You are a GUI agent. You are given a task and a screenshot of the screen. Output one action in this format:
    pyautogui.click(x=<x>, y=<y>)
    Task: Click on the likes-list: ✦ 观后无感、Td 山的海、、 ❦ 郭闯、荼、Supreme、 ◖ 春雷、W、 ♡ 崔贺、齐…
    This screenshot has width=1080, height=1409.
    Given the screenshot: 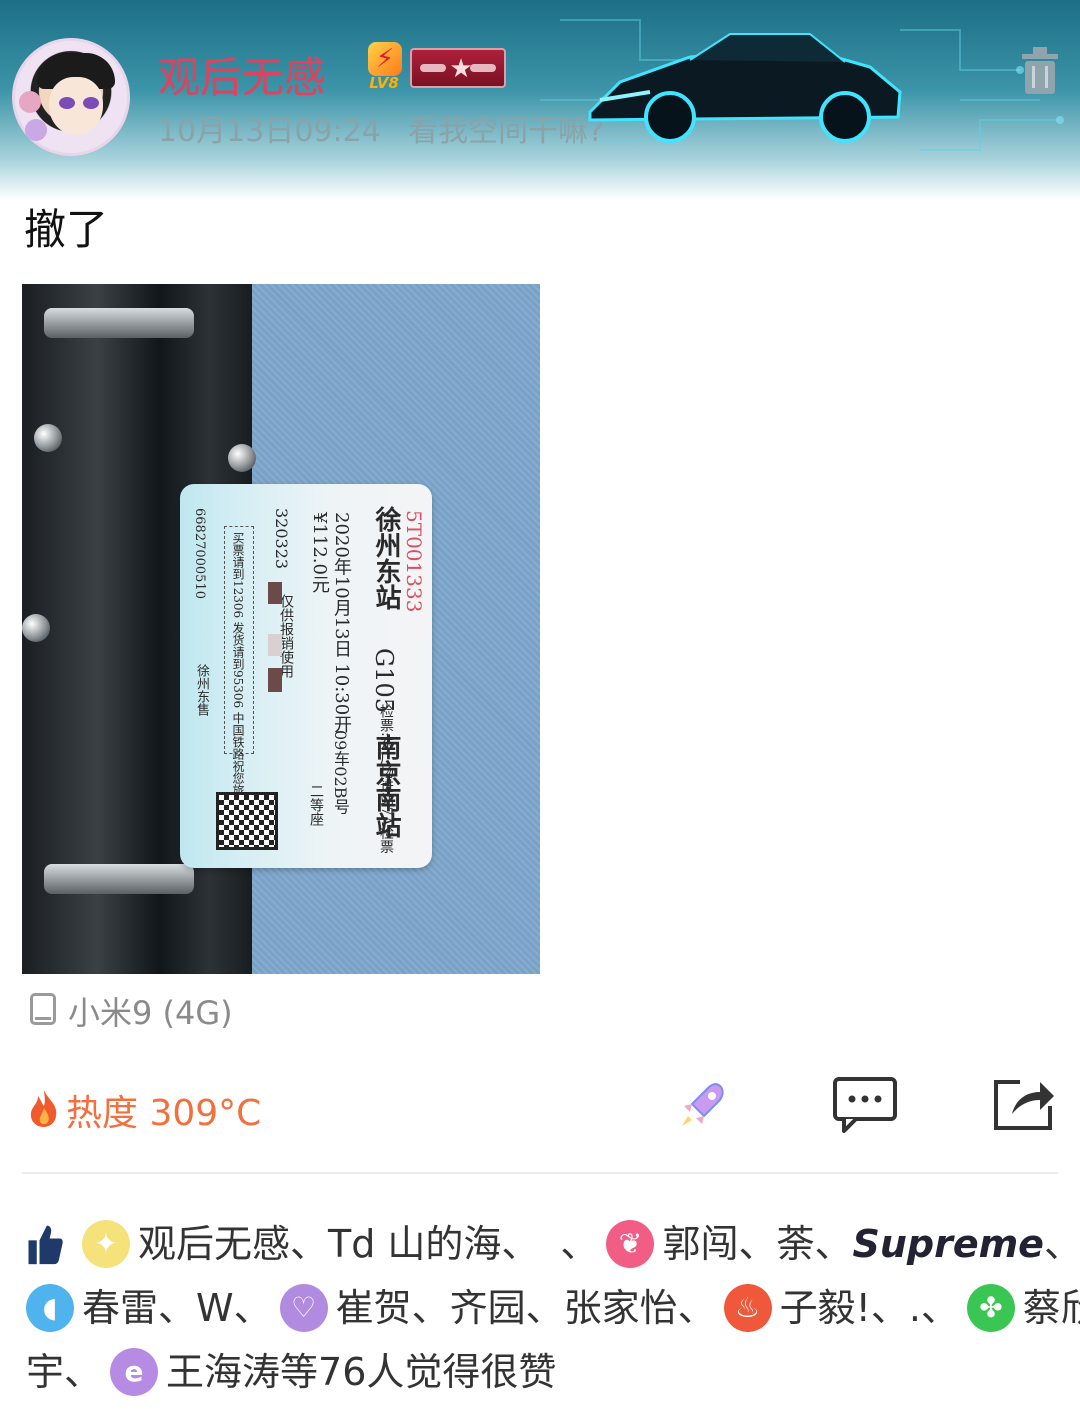 What is the action you would take?
    pyautogui.click(x=553, y=1308)
    